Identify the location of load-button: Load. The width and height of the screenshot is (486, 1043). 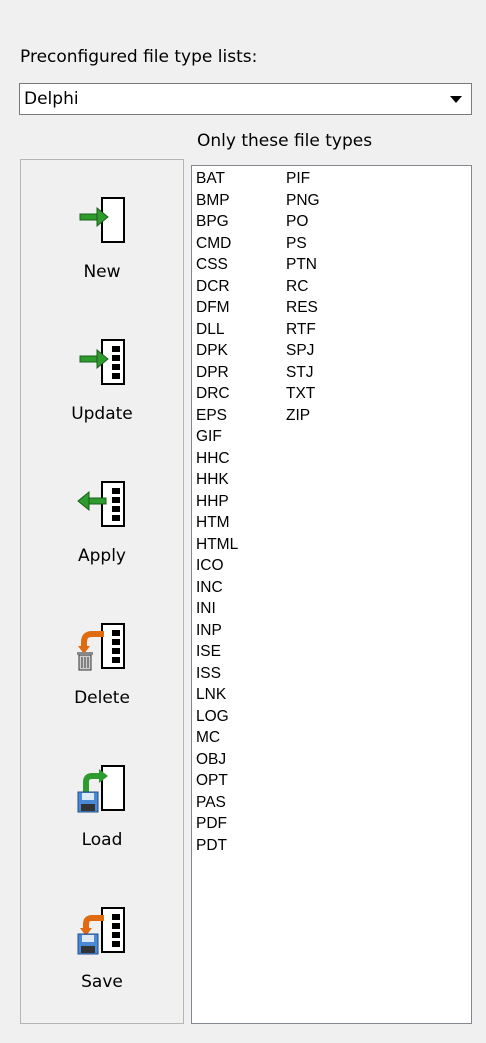
(102, 824).